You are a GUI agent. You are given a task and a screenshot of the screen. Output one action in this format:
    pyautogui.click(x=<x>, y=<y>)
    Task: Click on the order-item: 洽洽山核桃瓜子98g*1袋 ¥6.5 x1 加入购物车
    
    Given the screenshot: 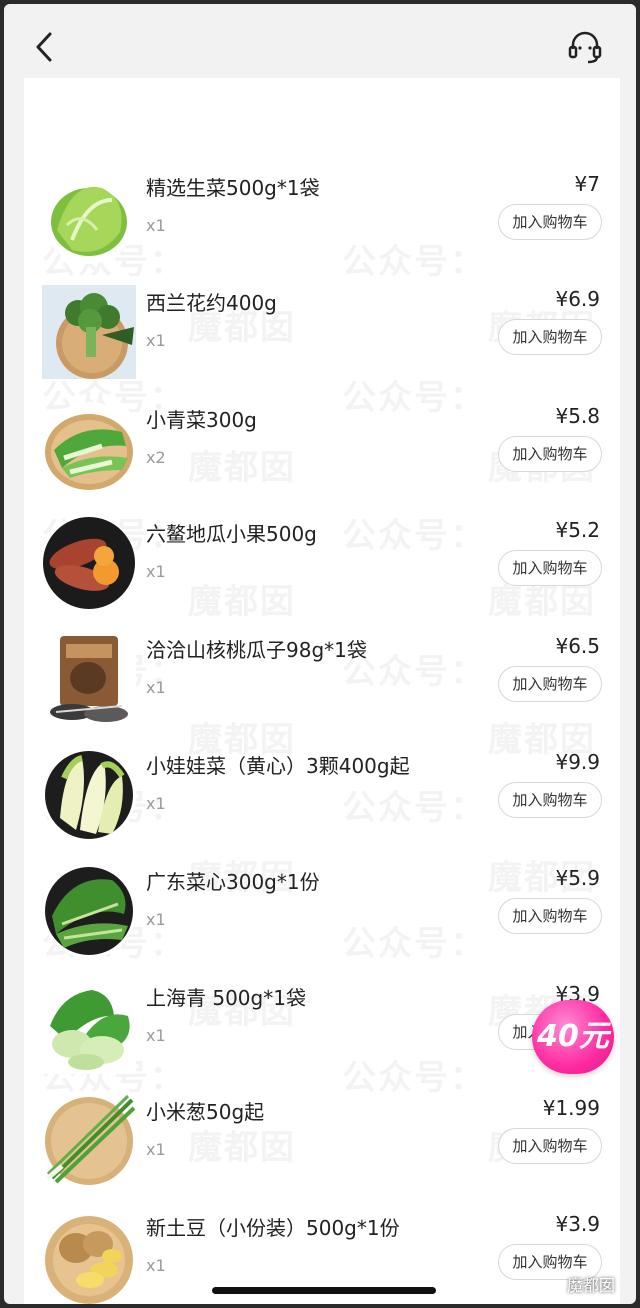 What is the action you would take?
    pyautogui.click(x=322, y=690)
    